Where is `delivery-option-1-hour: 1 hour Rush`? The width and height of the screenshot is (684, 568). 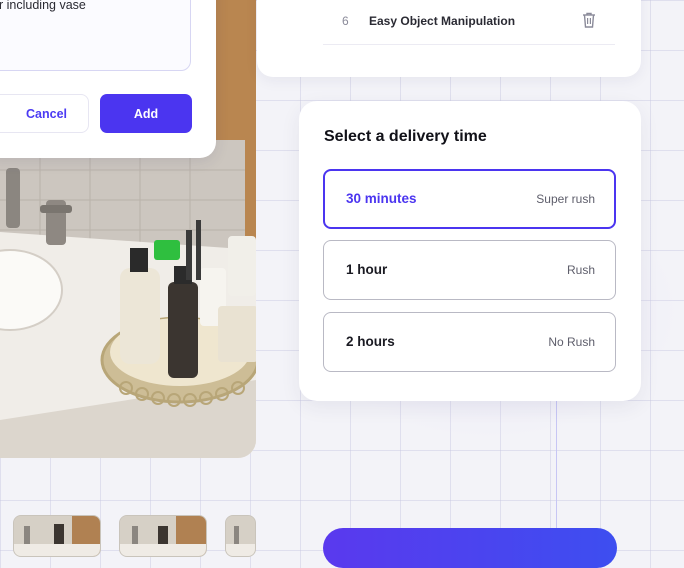
delivery-option-1-hour: 1 hour Rush is located at coordinates (469, 270).